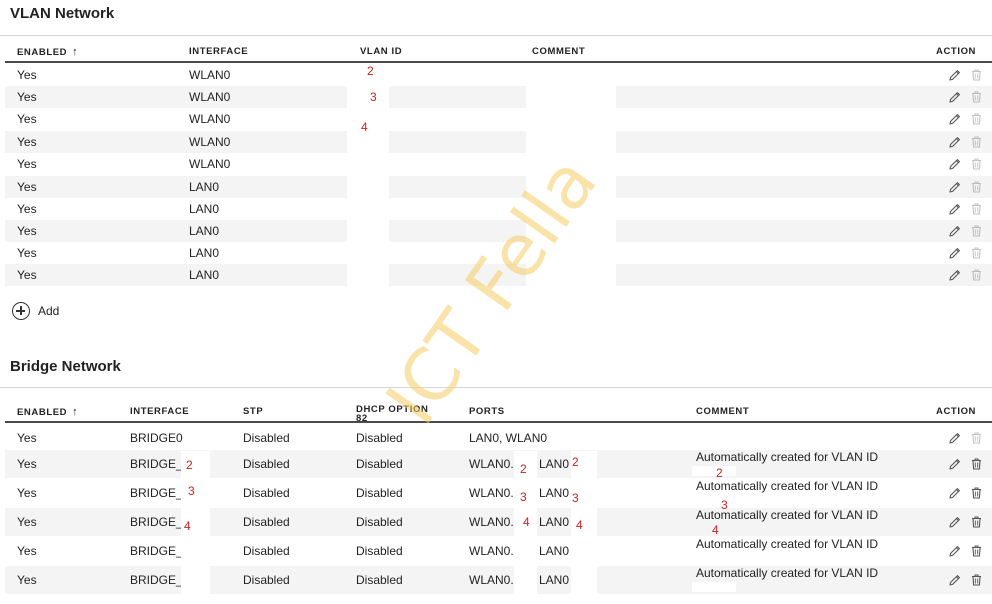  Describe the element at coordinates (496, 35) in the screenshot. I see `vlan-title-divider` at that location.